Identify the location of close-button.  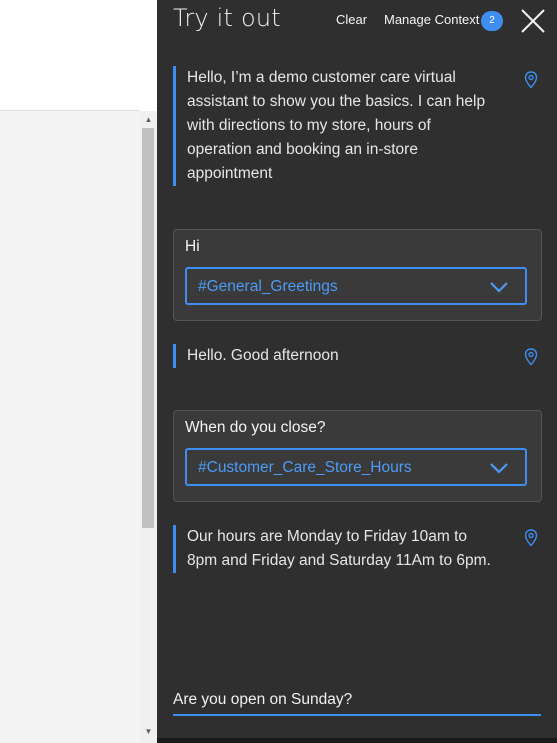
(533, 21).